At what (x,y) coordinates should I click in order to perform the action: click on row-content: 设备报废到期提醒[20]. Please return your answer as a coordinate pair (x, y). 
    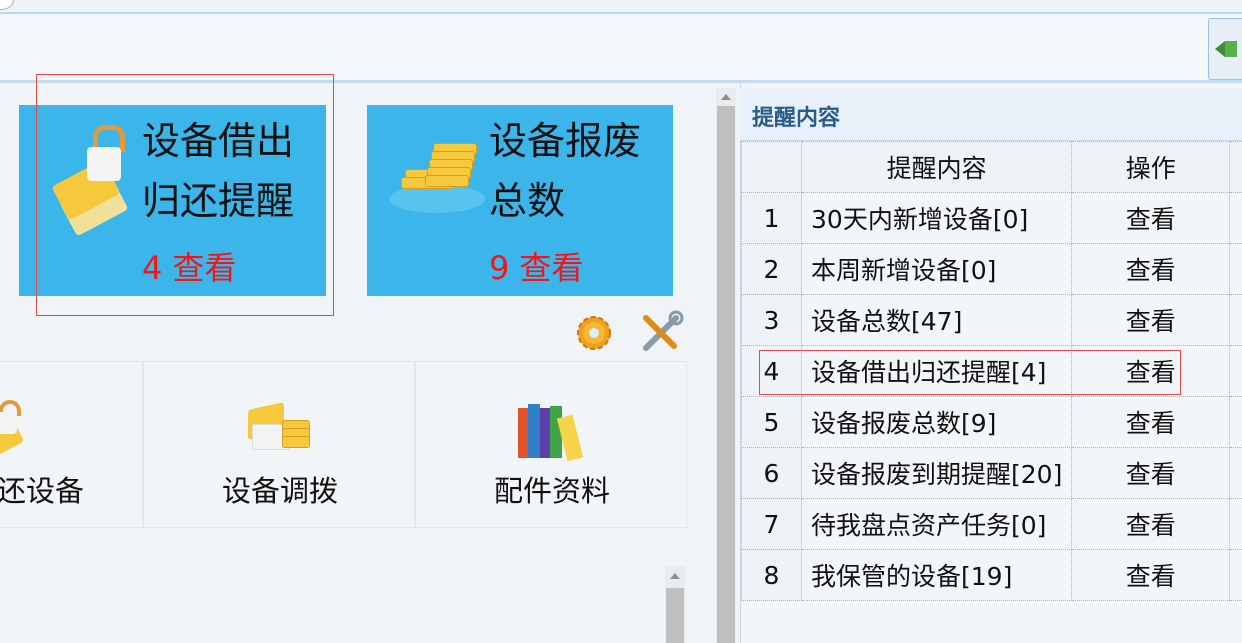
    Looking at the image, I should click on (937, 473).